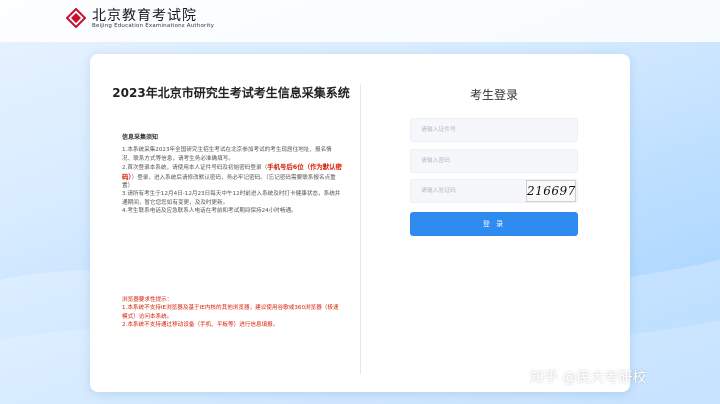  What do you see at coordinates (494, 224) in the screenshot?
I see `login-button: 登 录` at bounding box center [494, 224].